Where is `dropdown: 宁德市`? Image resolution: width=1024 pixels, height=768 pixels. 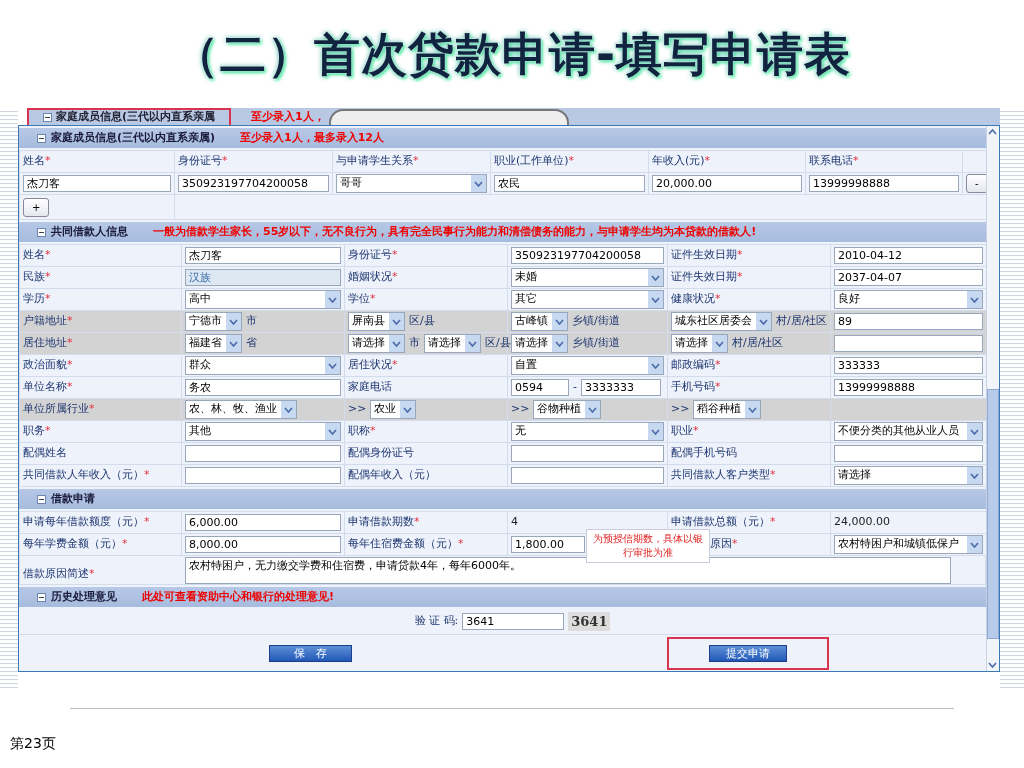 dropdown: 宁德市 is located at coordinates (213, 321).